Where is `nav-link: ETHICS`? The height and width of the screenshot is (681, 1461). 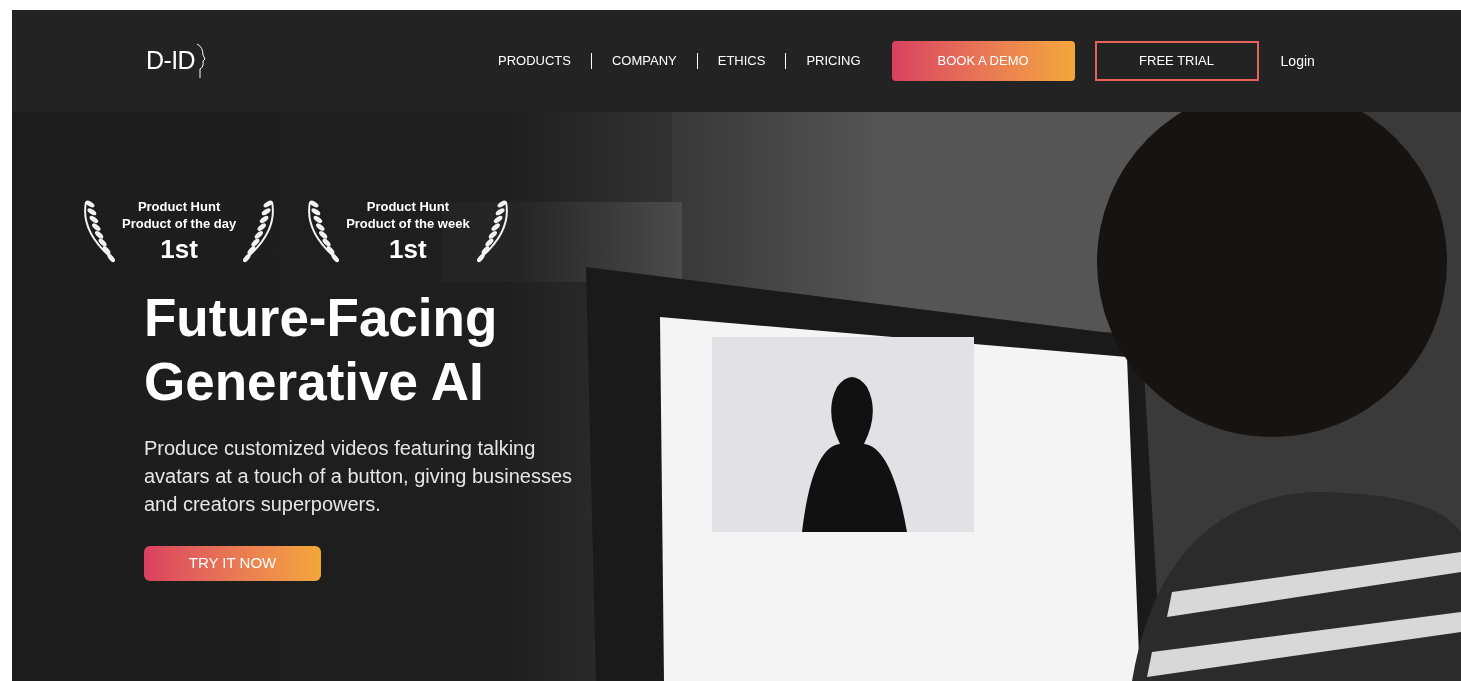 nav-link: ETHICS is located at coordinates (741, 61).